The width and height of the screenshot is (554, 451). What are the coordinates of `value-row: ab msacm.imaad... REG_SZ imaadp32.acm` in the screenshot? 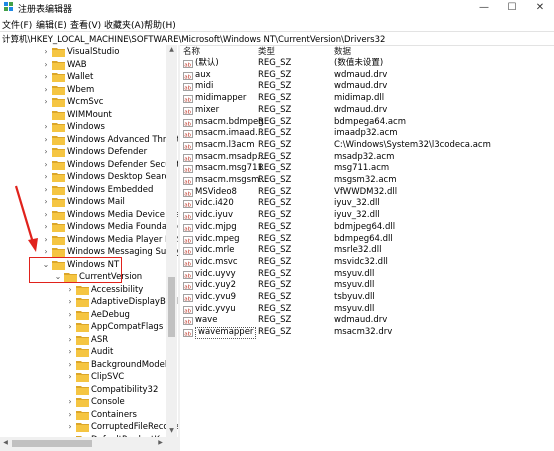 It's located at (367, 134).